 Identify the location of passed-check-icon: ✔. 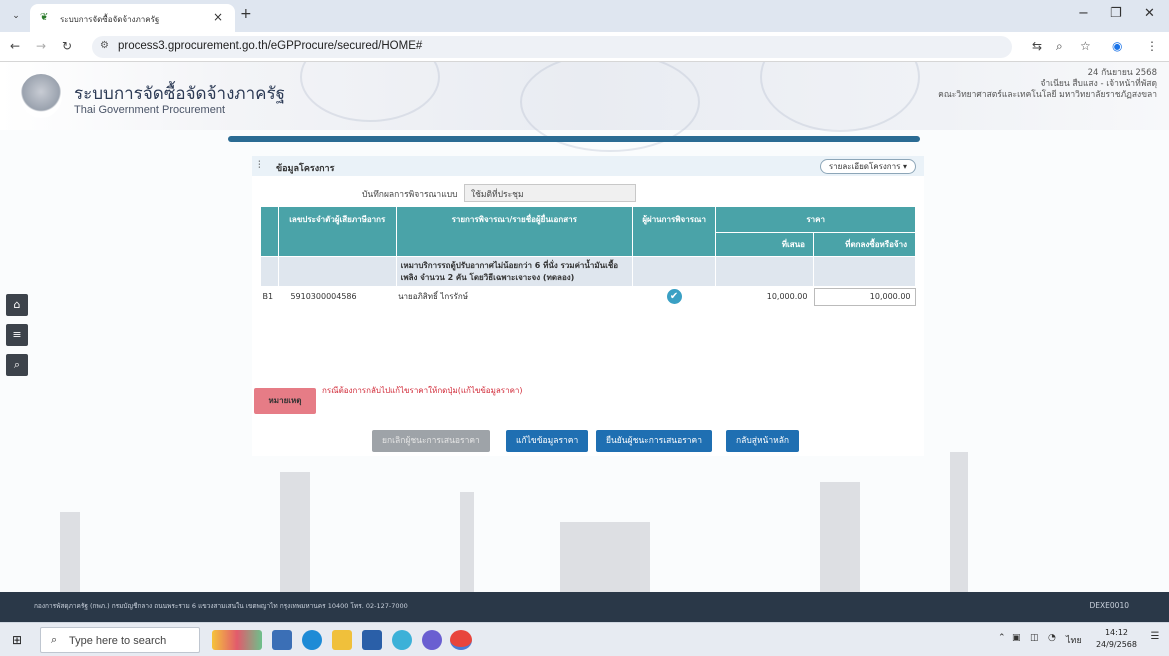
(674, 297).